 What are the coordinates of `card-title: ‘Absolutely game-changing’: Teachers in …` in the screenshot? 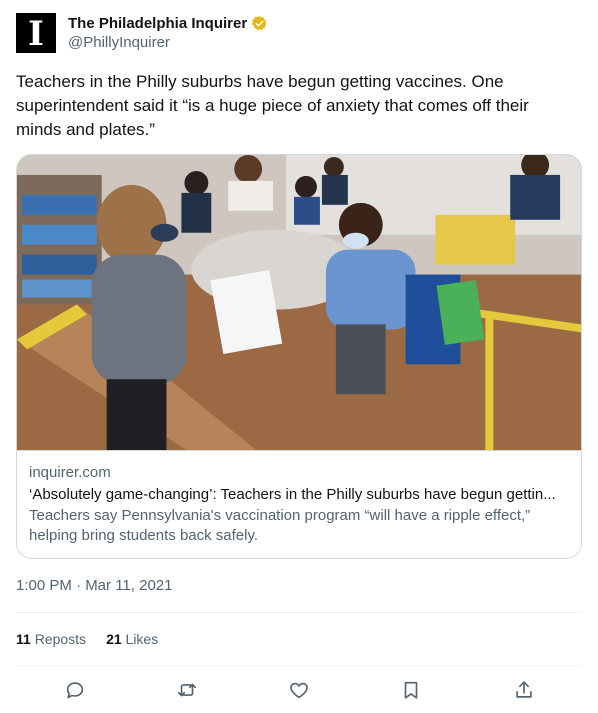 It's located at (299, 495).